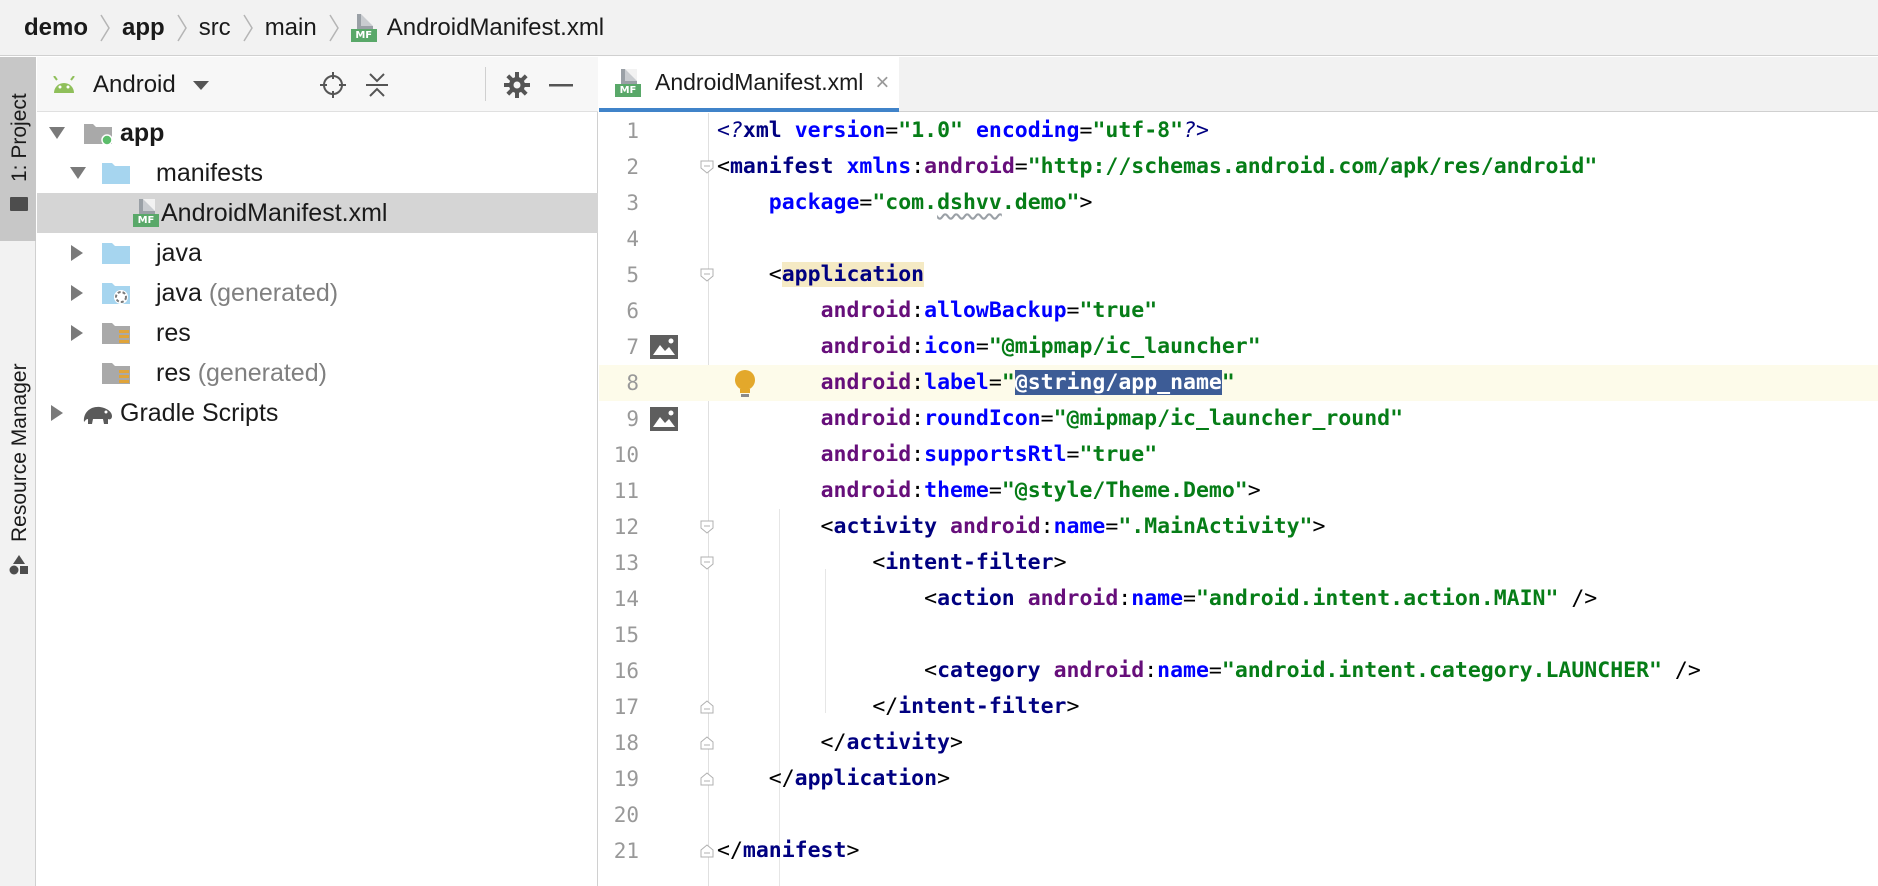 This screenshot has width=1878, height=886. Describe the element at coordinates (939, 28) in the screenshot. I see `breadcrumb: demo app src main MF AndroidManifest.xml` at that location.